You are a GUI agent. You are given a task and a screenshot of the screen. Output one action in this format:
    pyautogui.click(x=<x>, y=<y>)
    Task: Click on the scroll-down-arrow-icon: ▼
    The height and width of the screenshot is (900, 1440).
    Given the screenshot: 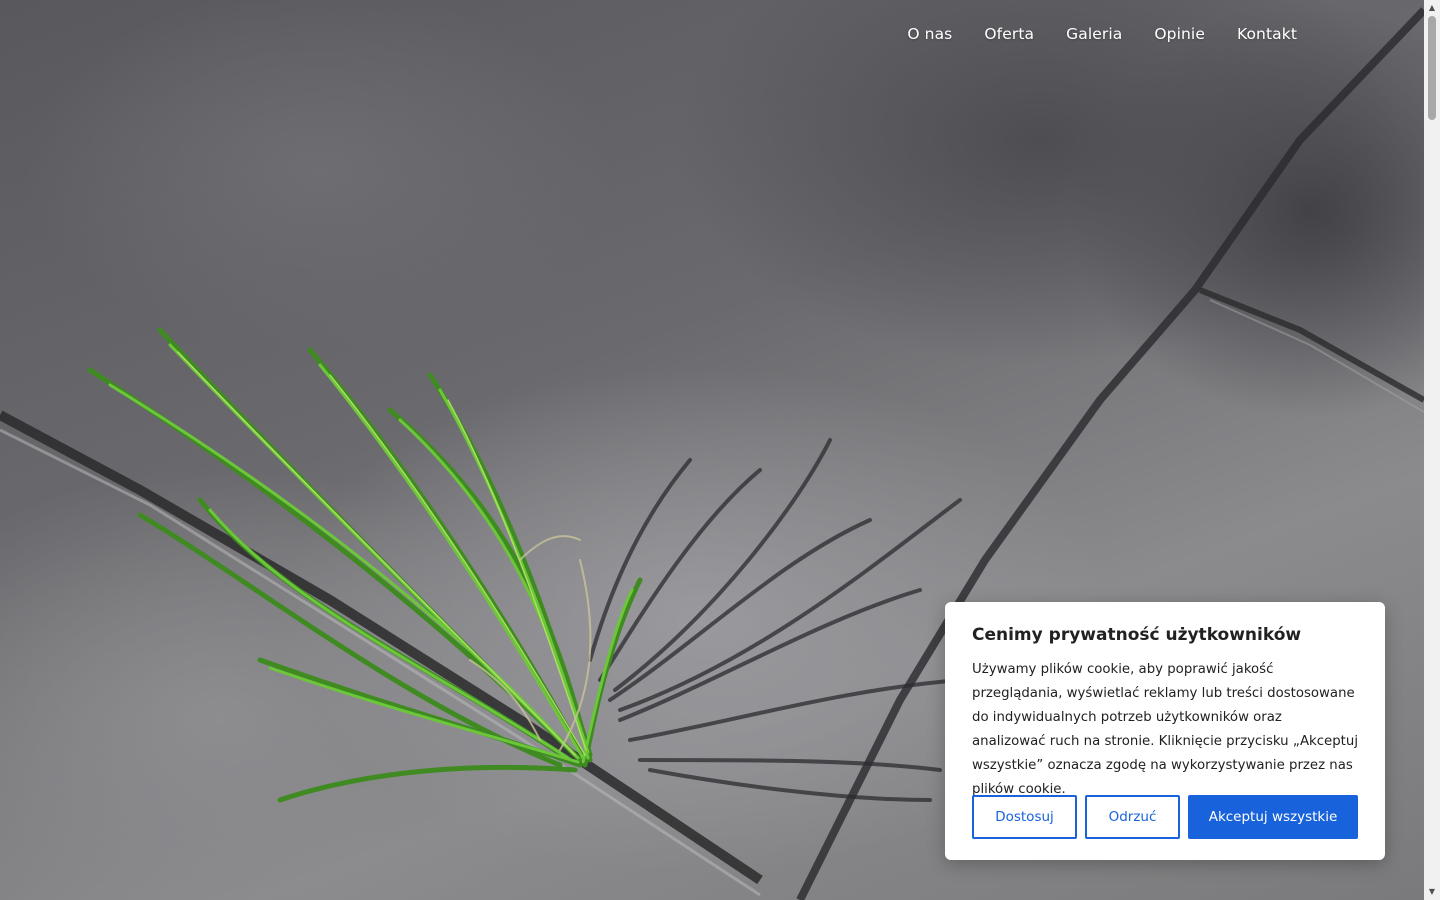 What is the action you would take?
    pyautogui.click(x=1432, y=892)
    